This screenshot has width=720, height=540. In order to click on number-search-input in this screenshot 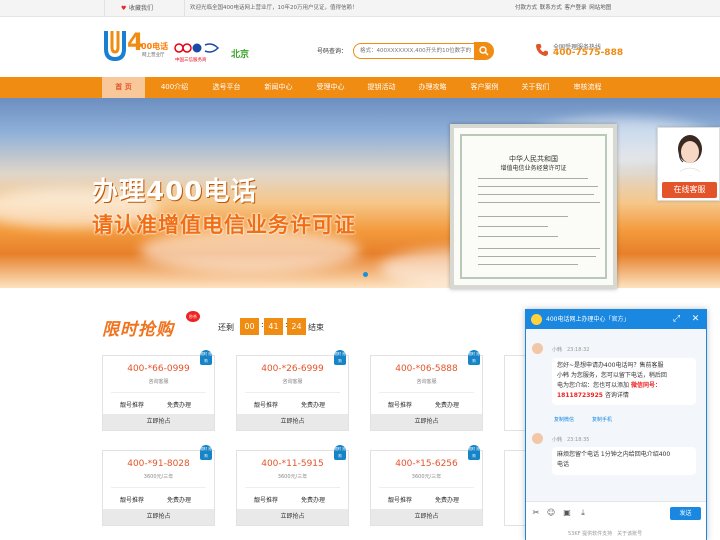, I will do `click(414, 51)`.